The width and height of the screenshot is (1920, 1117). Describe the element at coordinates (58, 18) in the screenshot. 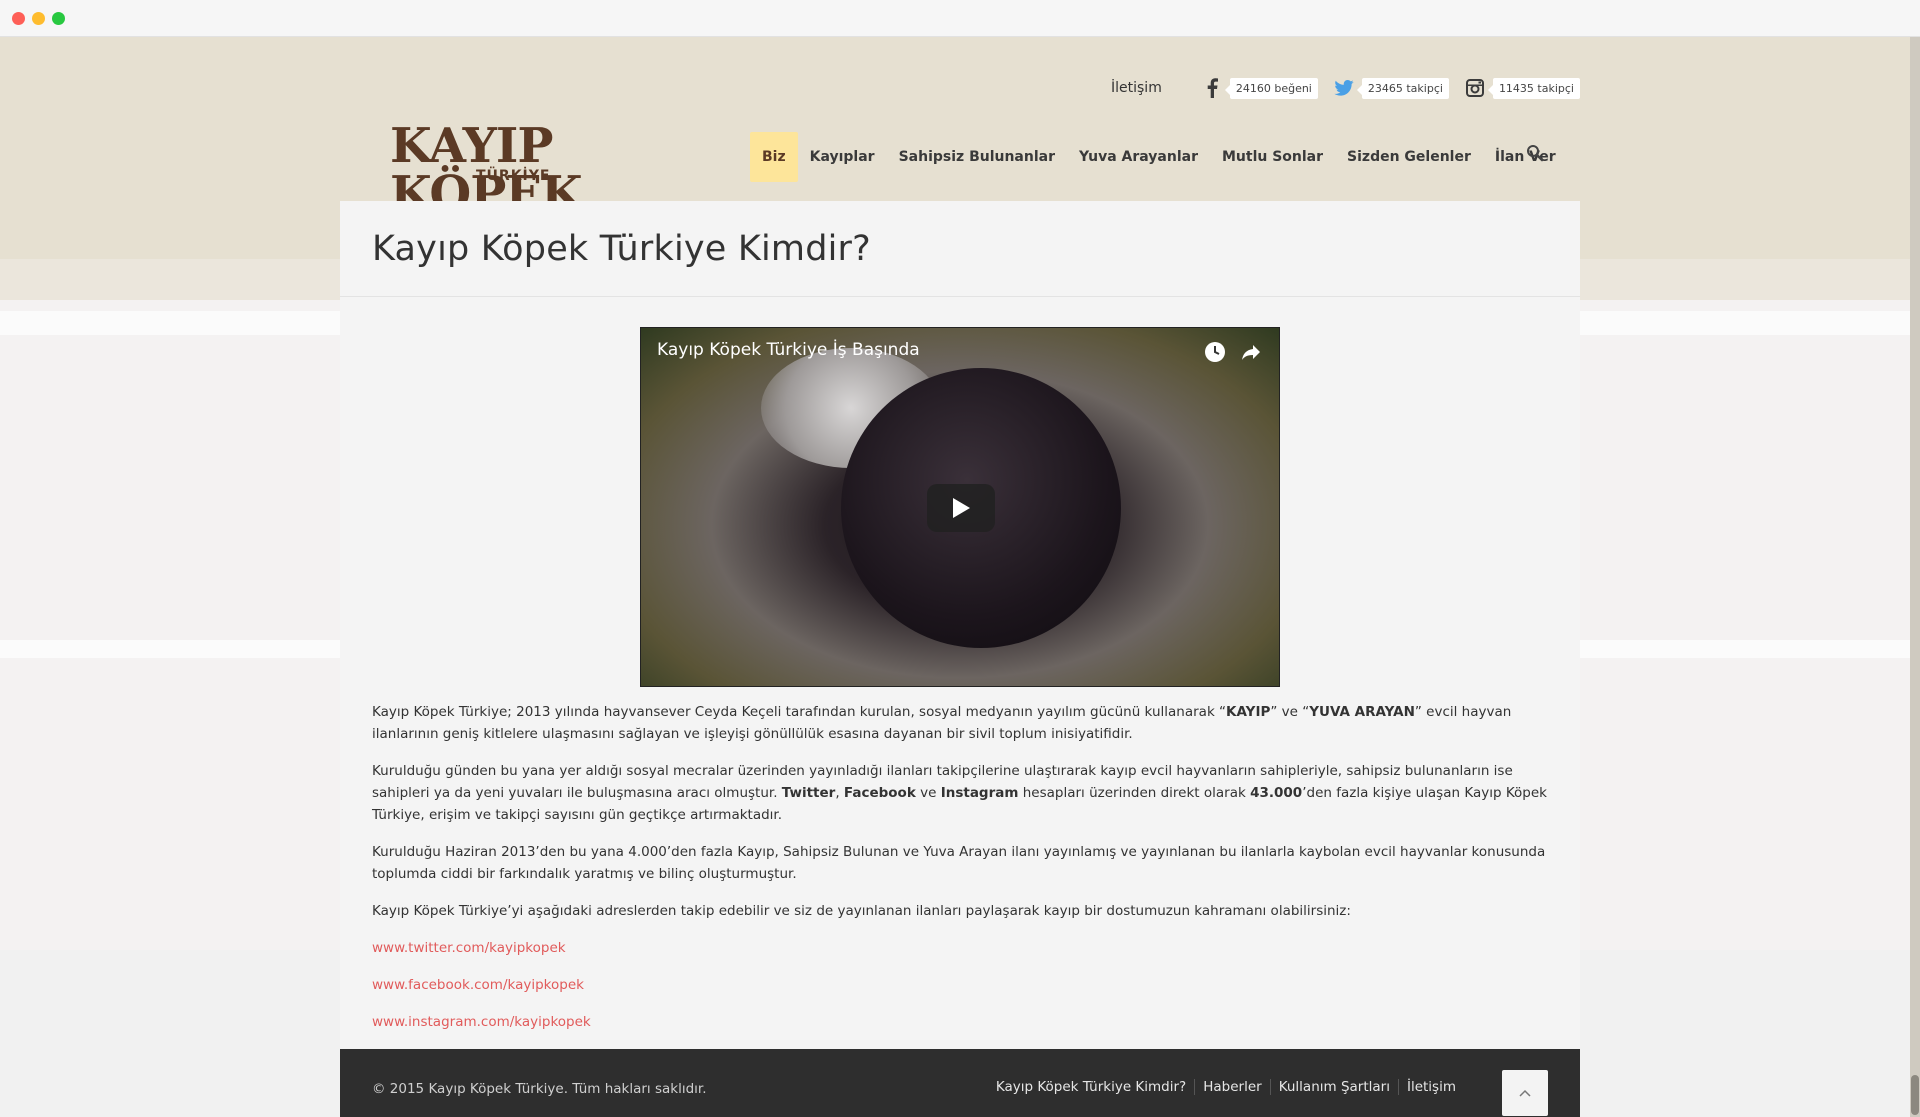

I see `maximize-window-button` at that location.